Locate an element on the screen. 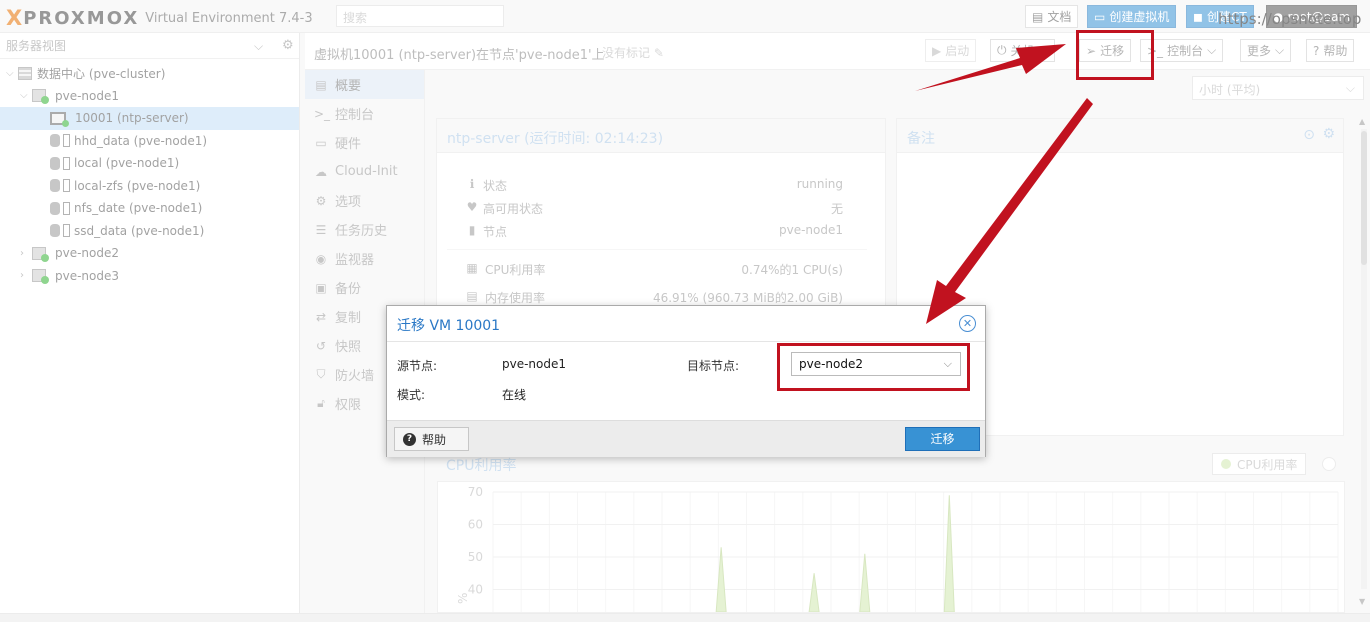  annotation-arrows is located at coordinates (1004, 184).